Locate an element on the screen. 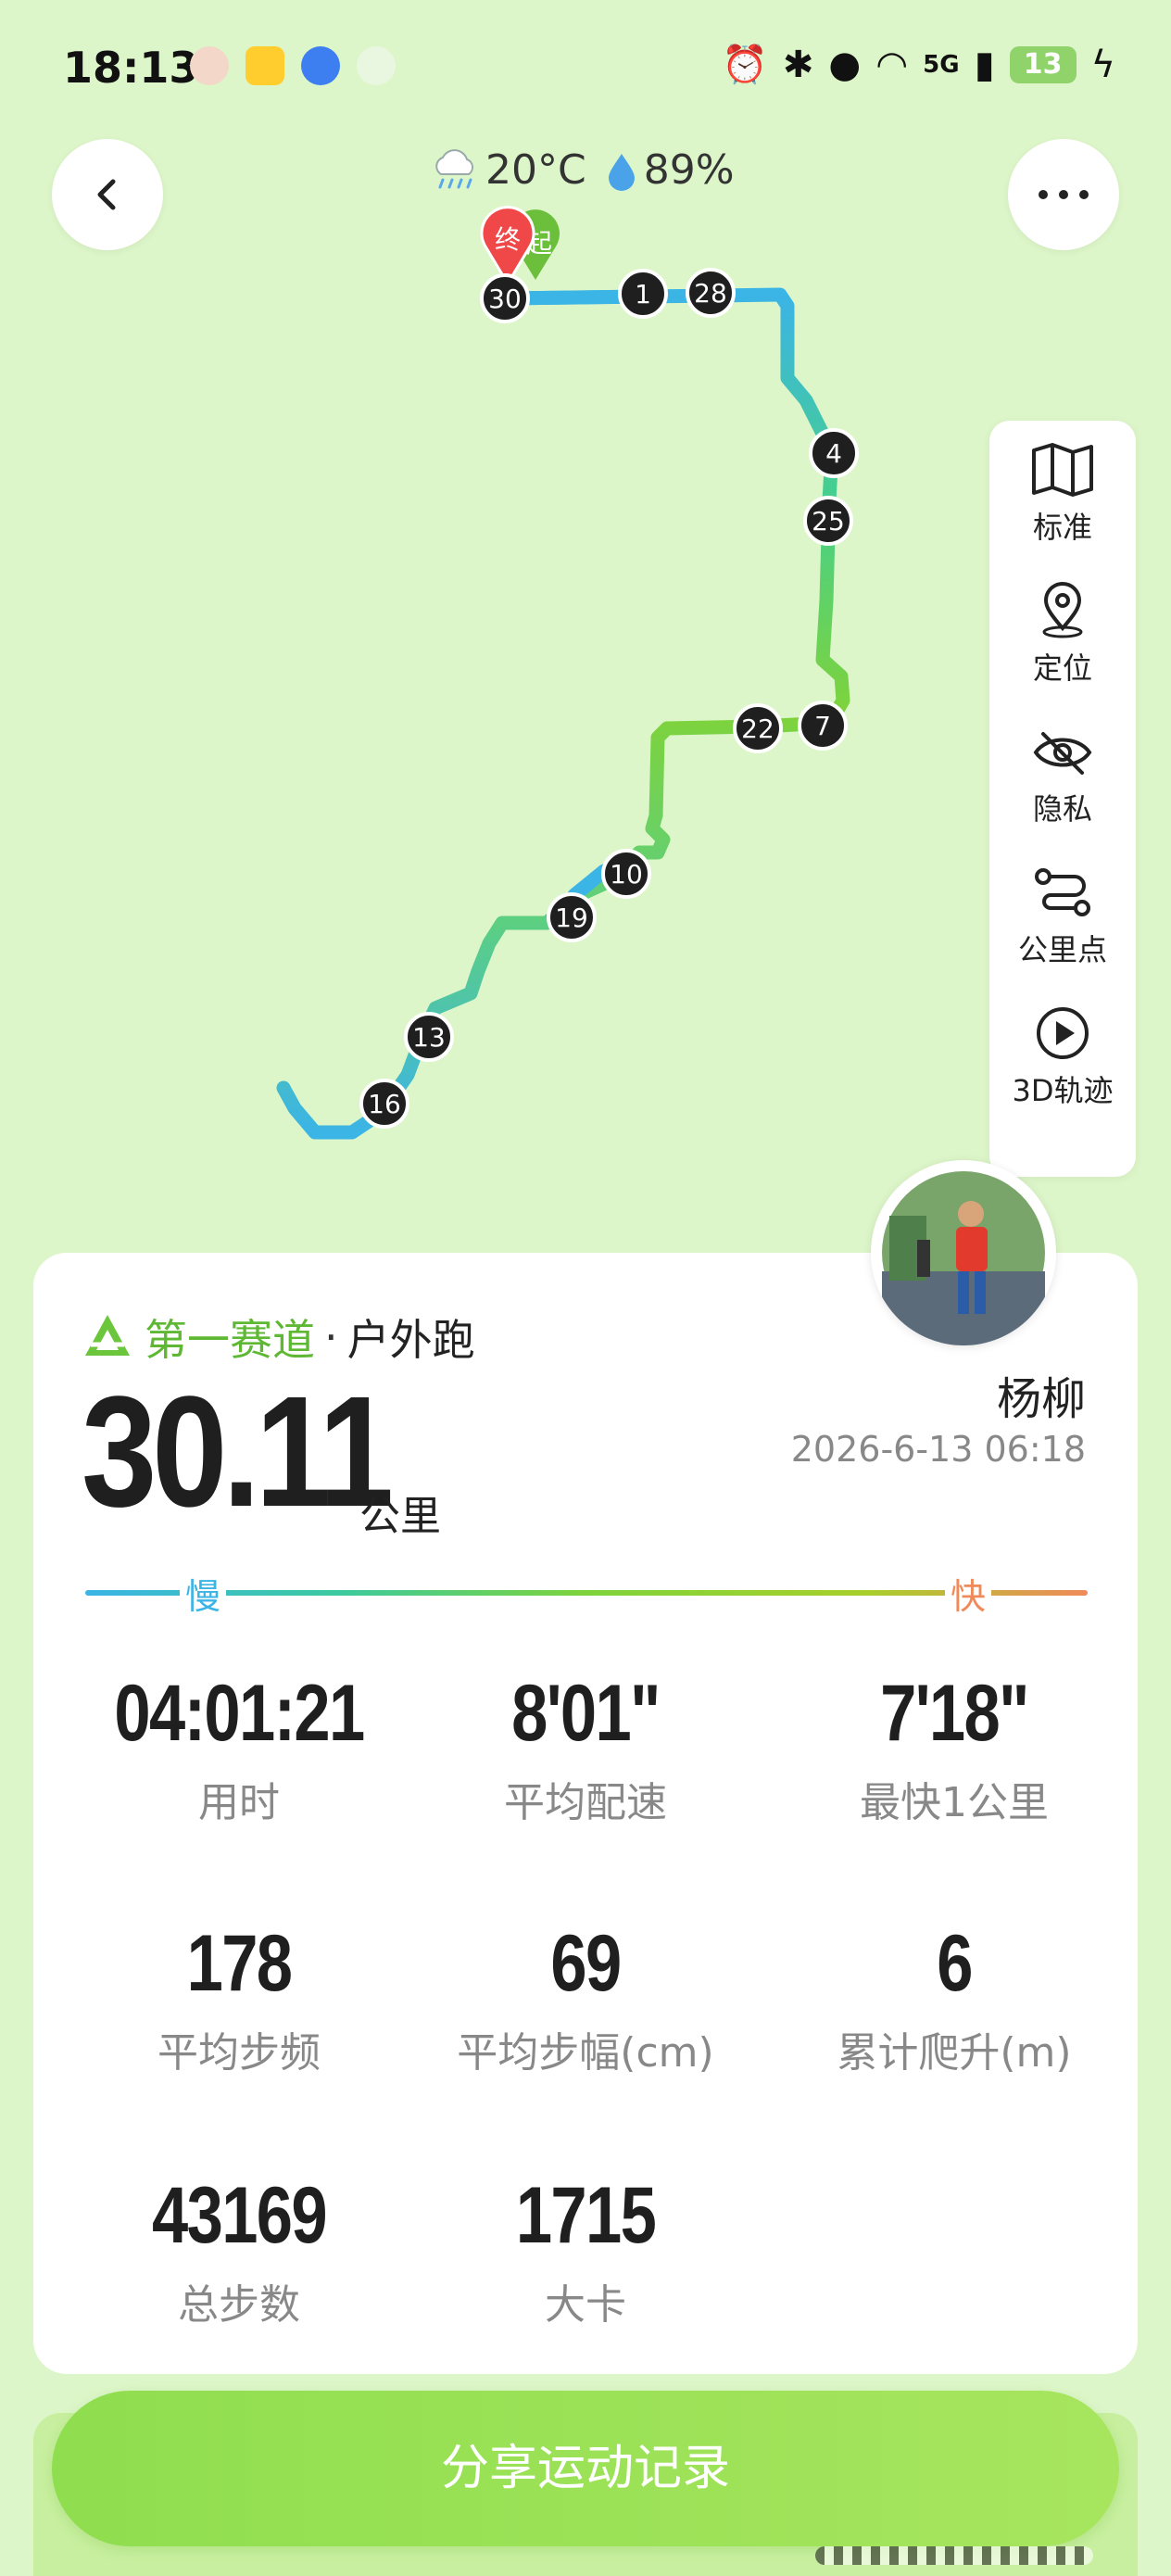  more-button is located at coordinates (1064, 194).